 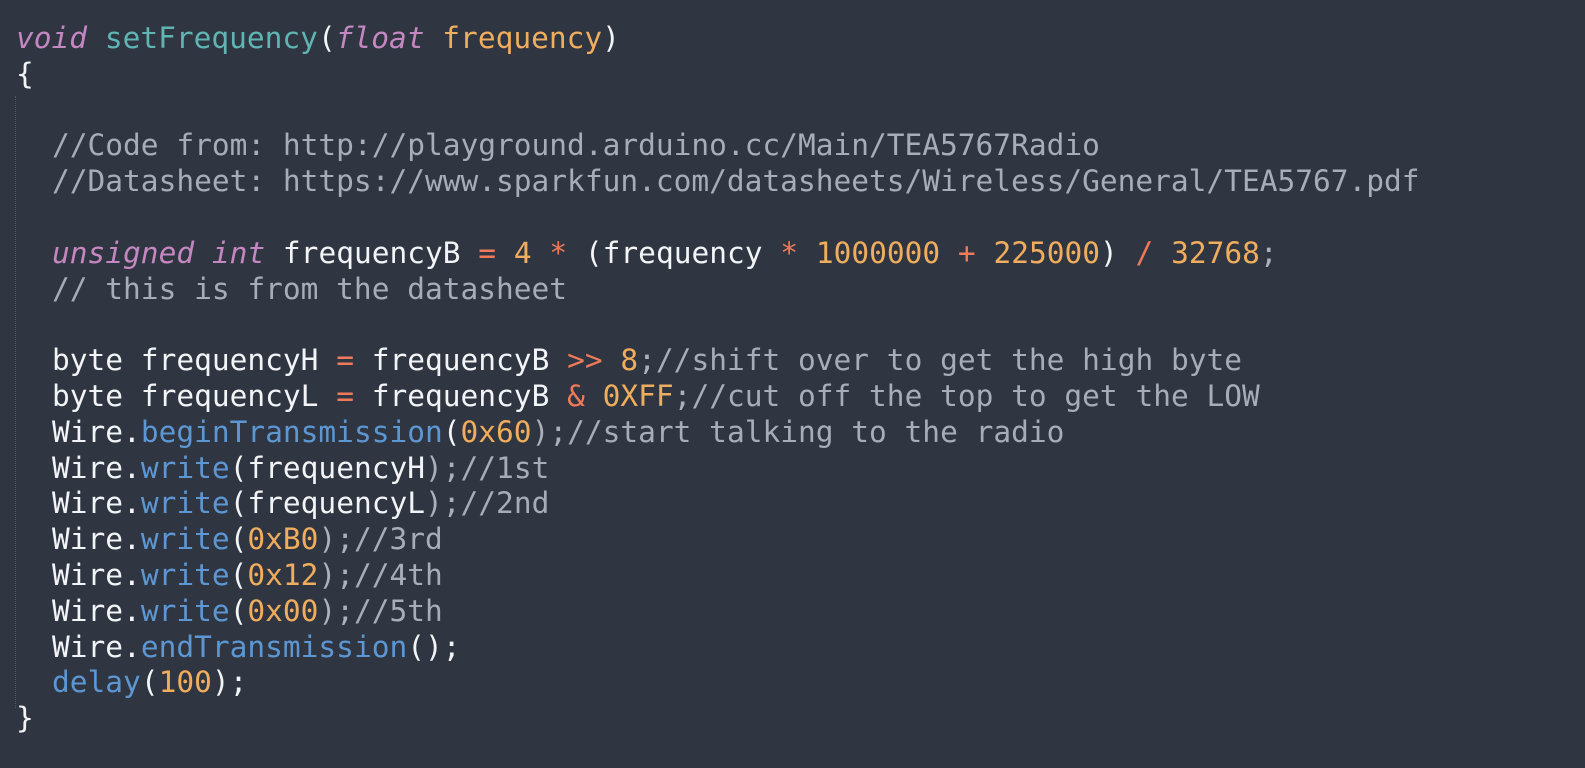 I want to click on declaration-frequencyH: byte frequencyH, so click(x=185, y=360).